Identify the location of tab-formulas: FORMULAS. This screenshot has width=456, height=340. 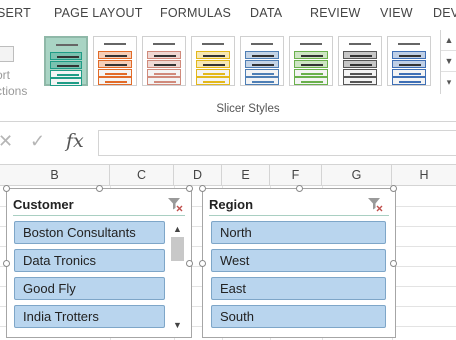
(195, 13).